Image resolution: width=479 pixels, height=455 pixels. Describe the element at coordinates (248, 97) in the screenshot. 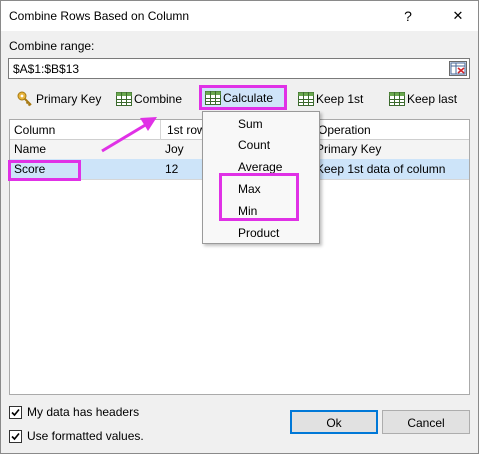

I see `calculate-label: Calculate` at that location.